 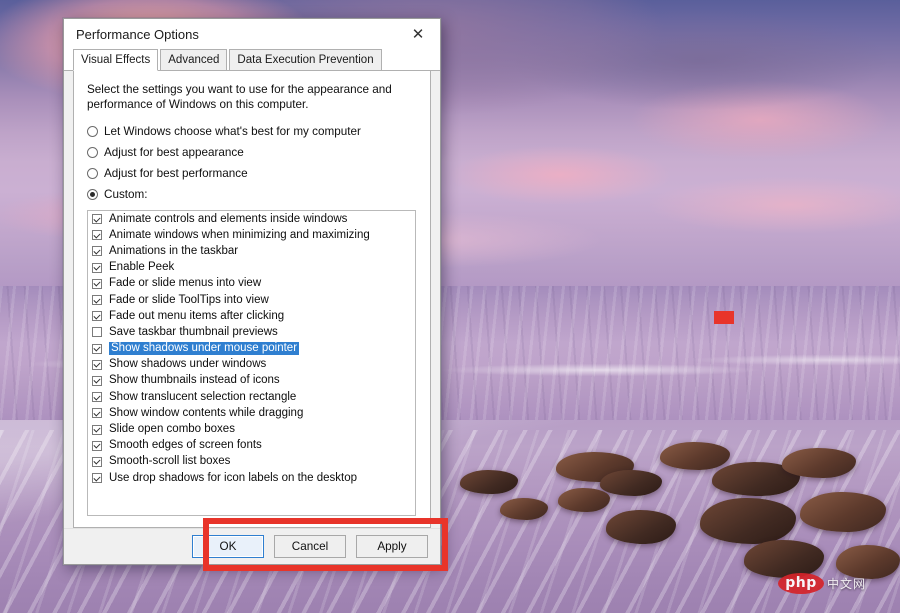 I want to click on visual-effect-label: Slide open combo boxes, so click(x=172, y=429).